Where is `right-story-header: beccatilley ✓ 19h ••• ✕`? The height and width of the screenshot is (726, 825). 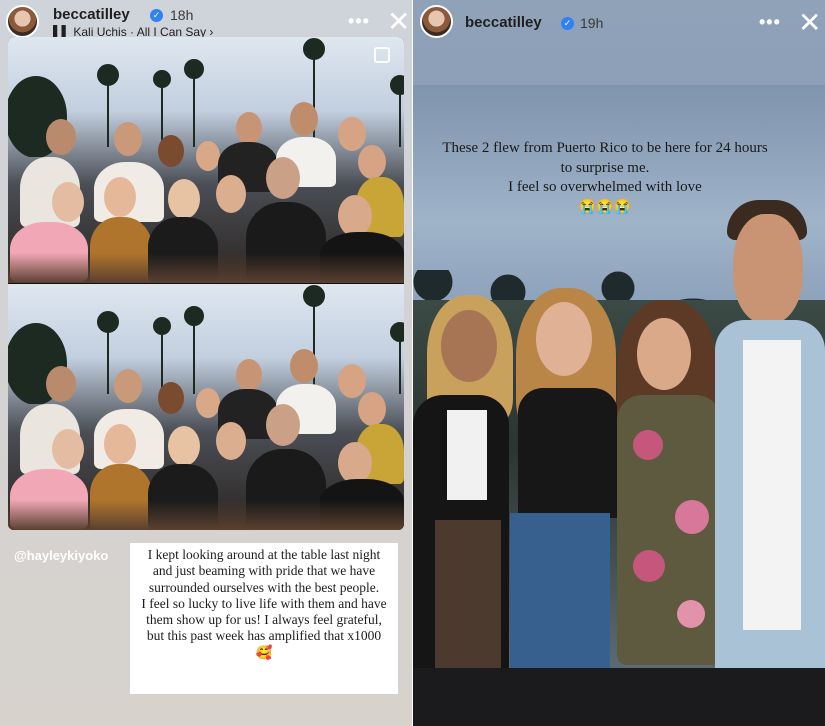
right-story-header: beccatilley ✓ 19h ••• ✕ is located at coordinates (619, 25).